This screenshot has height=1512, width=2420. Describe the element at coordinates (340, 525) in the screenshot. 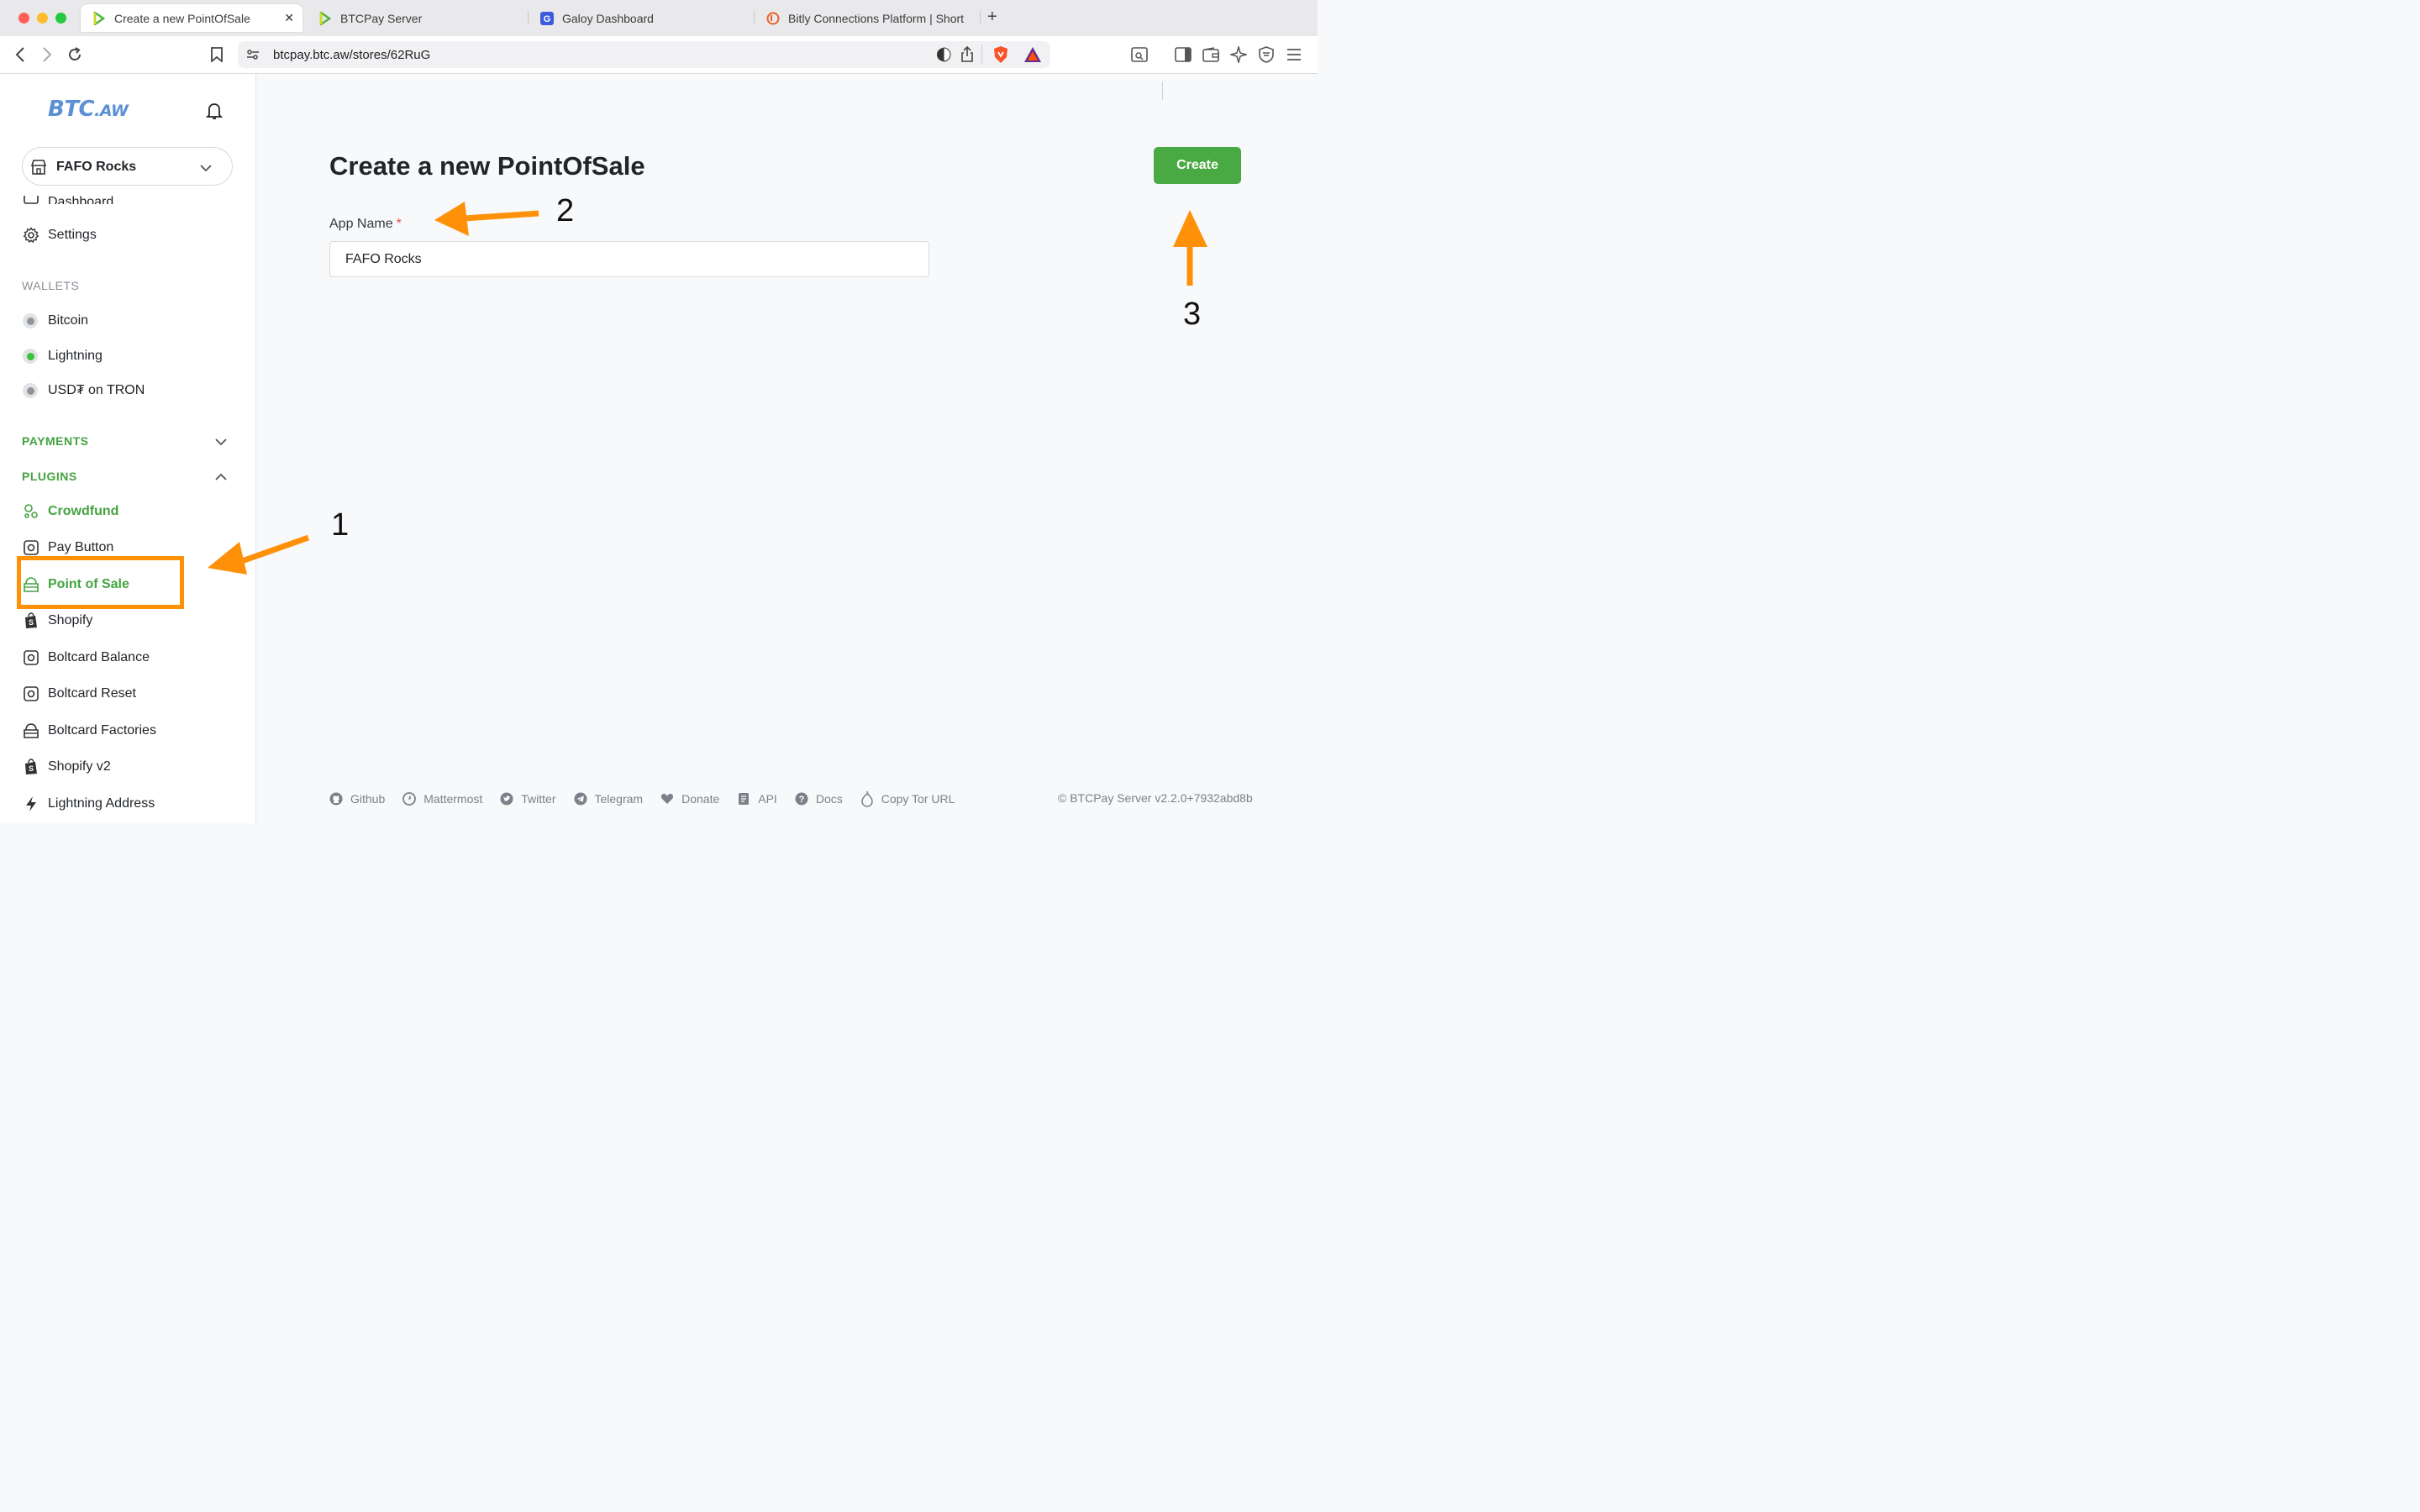

I see `annotation-step-1: 1` at that location.